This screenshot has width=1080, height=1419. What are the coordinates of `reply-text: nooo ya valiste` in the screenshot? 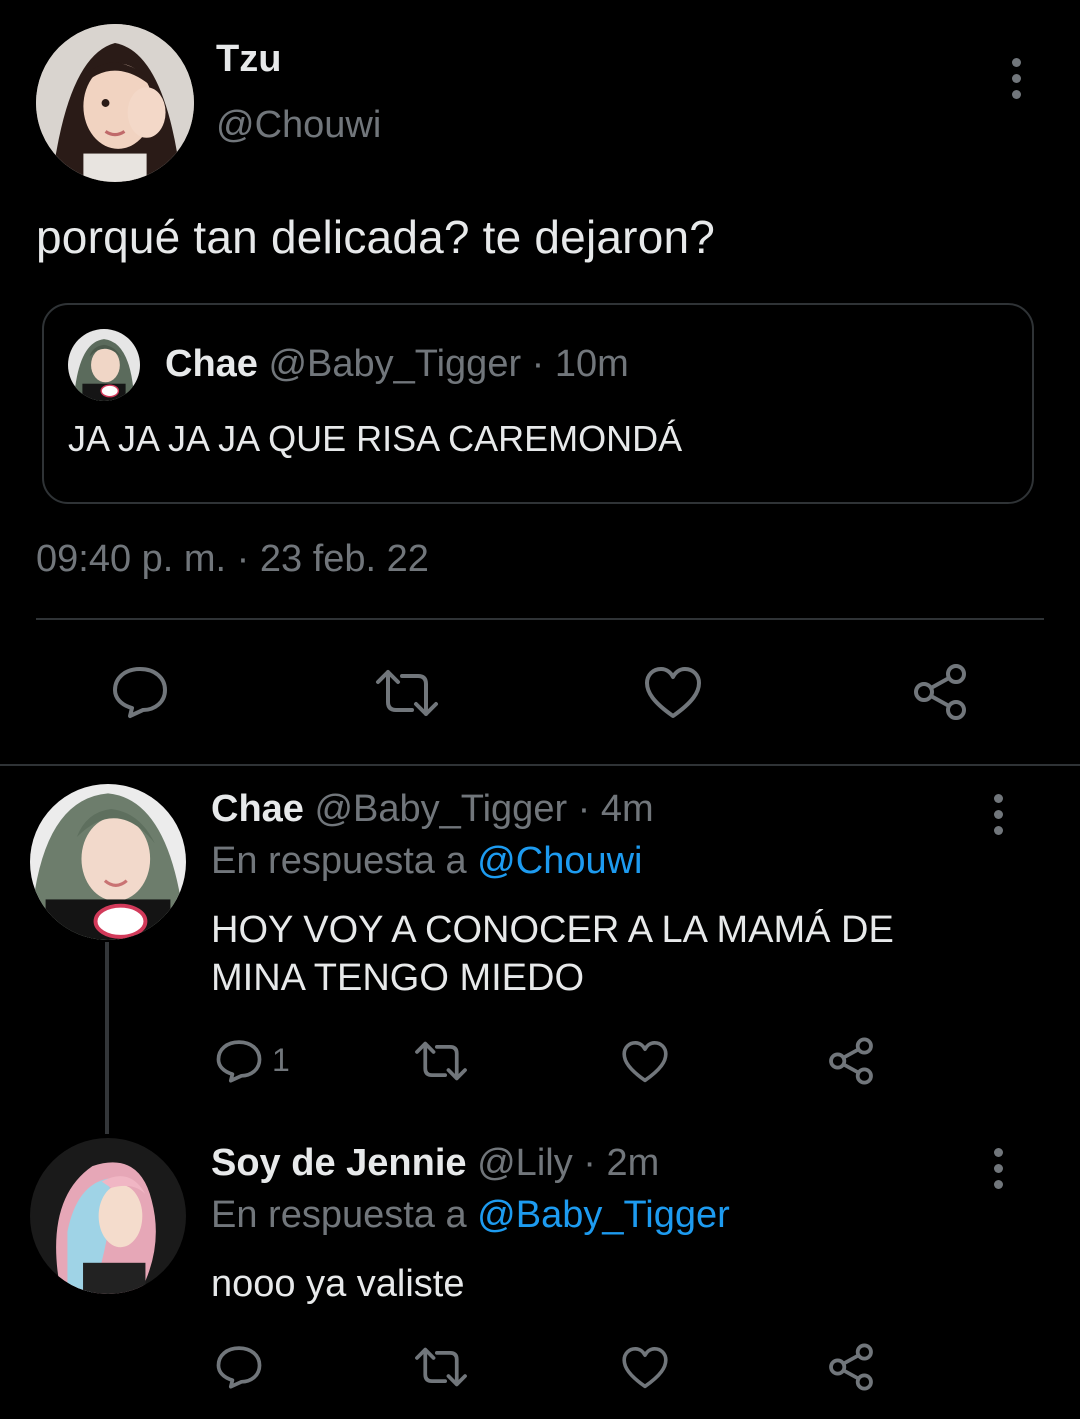 It's located at (338, 1284).